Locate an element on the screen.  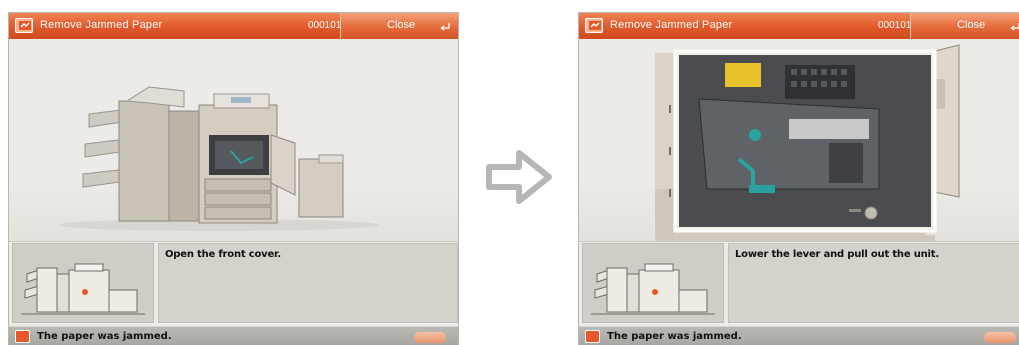
printer-open-cover-image is located at coordinates (219, 158).